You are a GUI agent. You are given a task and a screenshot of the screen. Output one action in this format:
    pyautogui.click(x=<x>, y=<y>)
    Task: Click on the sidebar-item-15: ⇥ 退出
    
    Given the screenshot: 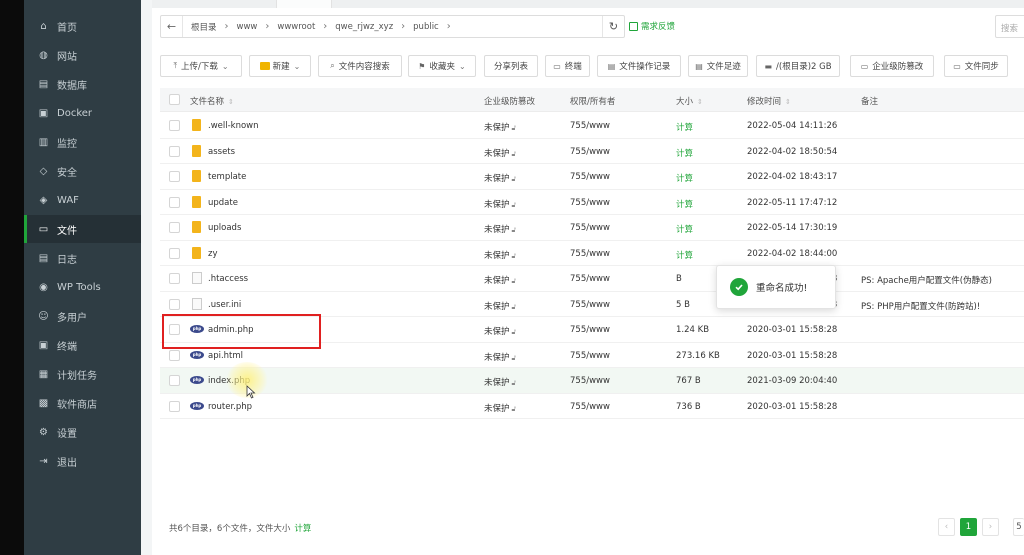 What is the action you would take?
    pyautogui.click(x=82, y=461)
    